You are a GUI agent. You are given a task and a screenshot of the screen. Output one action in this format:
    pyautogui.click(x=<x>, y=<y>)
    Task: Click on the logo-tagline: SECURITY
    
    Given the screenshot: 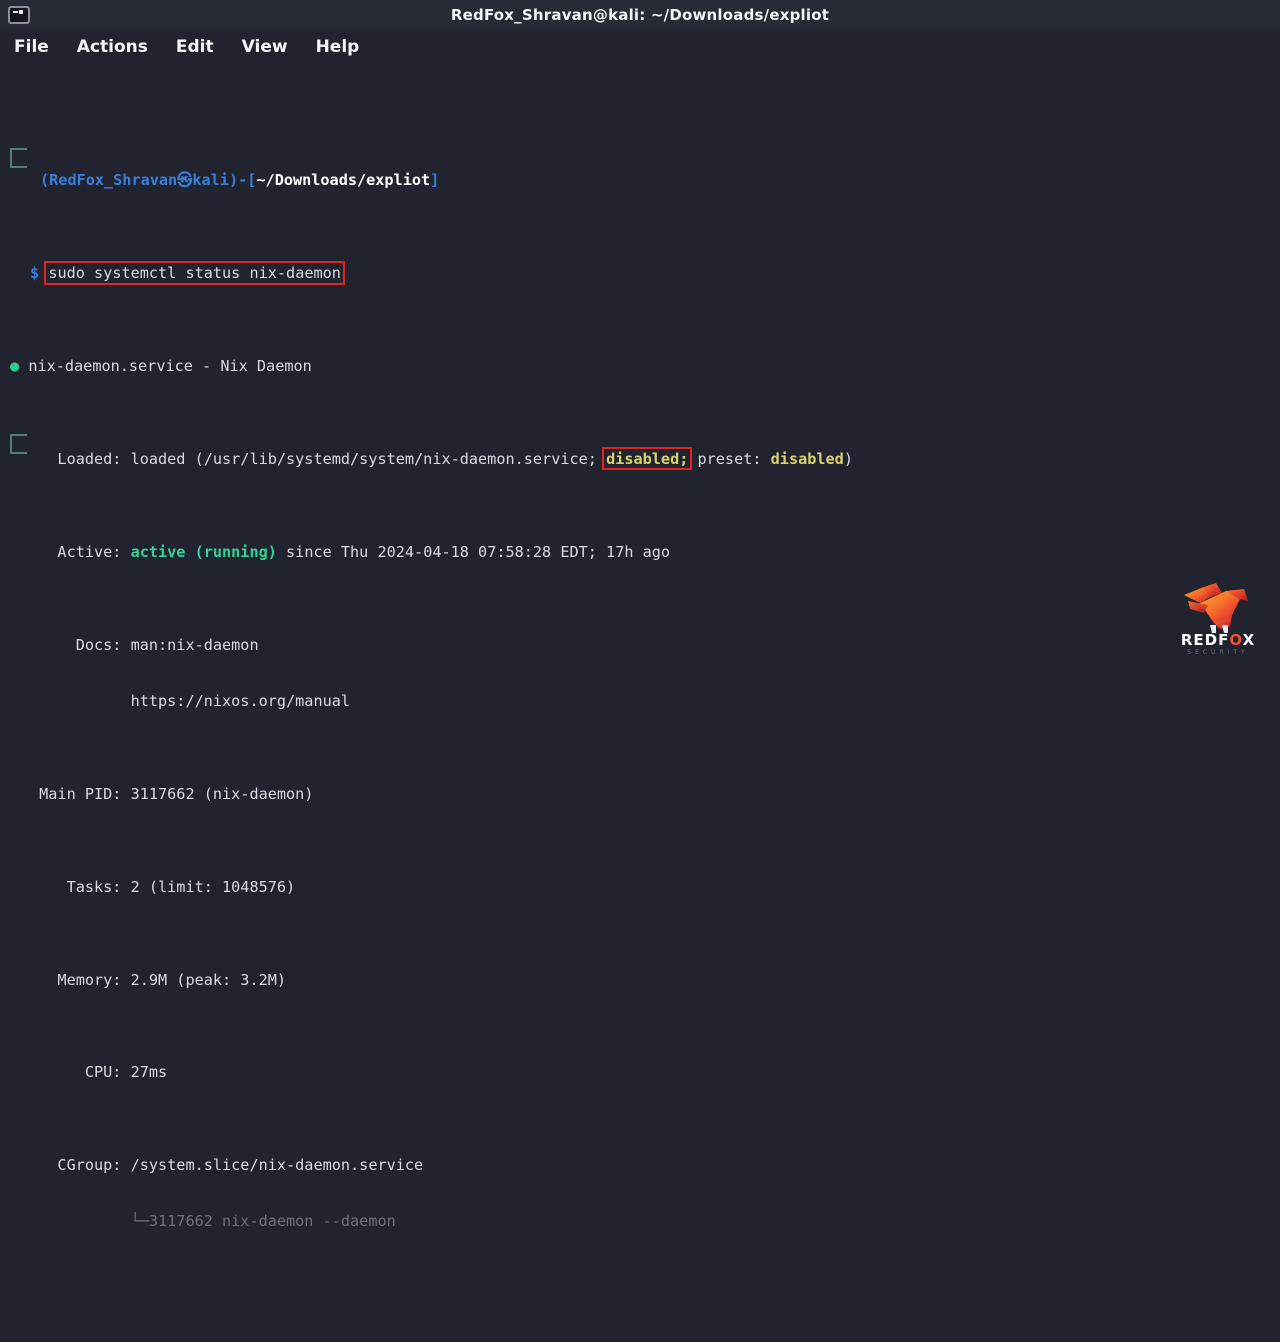 What is the action you would take?
    pyautogui.click(x=1218, y=652)
    